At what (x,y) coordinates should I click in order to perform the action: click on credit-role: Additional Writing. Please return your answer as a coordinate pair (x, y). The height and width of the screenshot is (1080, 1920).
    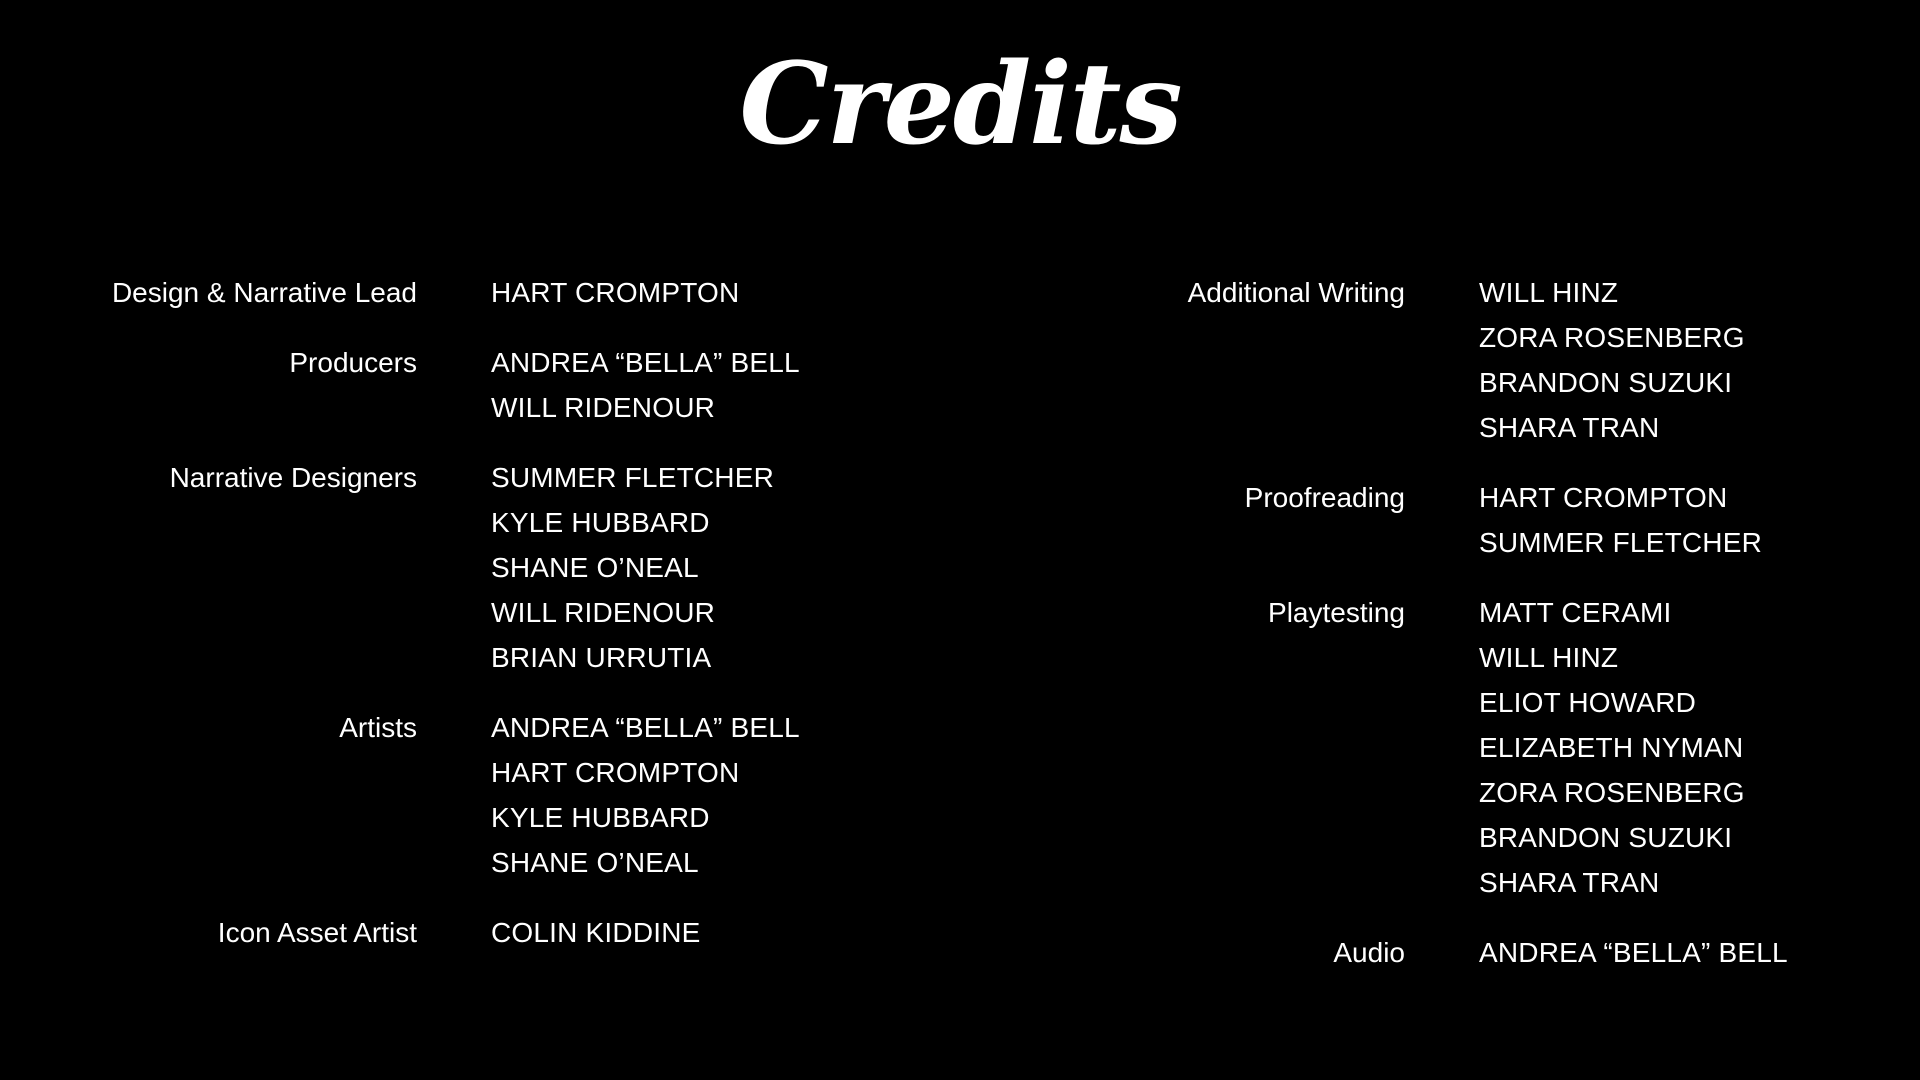
    Looking at the image, I should click on (1296, 292).